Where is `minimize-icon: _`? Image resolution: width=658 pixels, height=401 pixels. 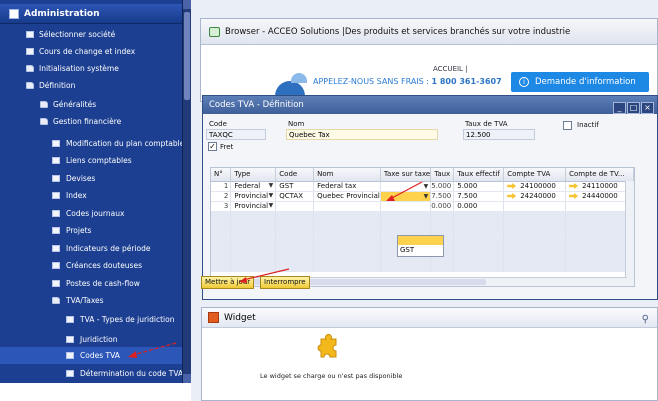
minimize-icon: _ is located at coordinates (619, 108).